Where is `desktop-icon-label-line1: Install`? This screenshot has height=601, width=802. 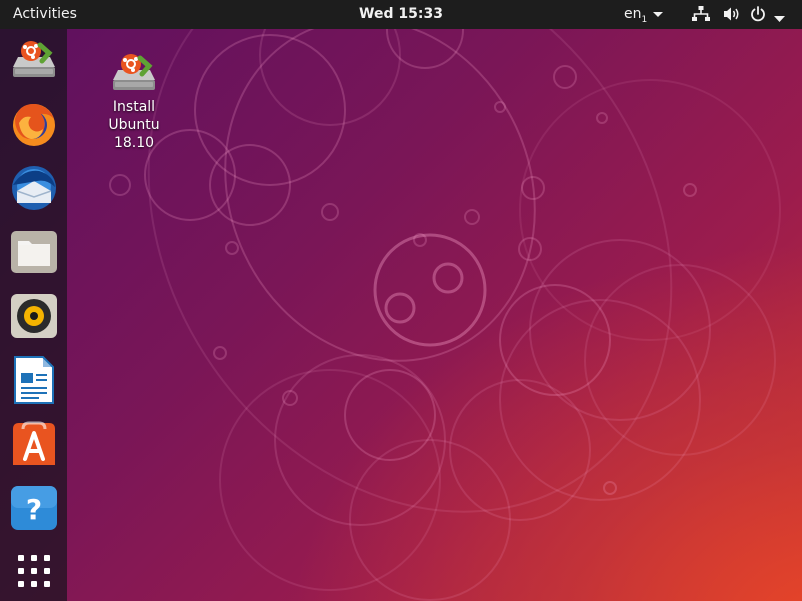
desktop-icon-label-line1: Install is located at coordinates (134, 107).